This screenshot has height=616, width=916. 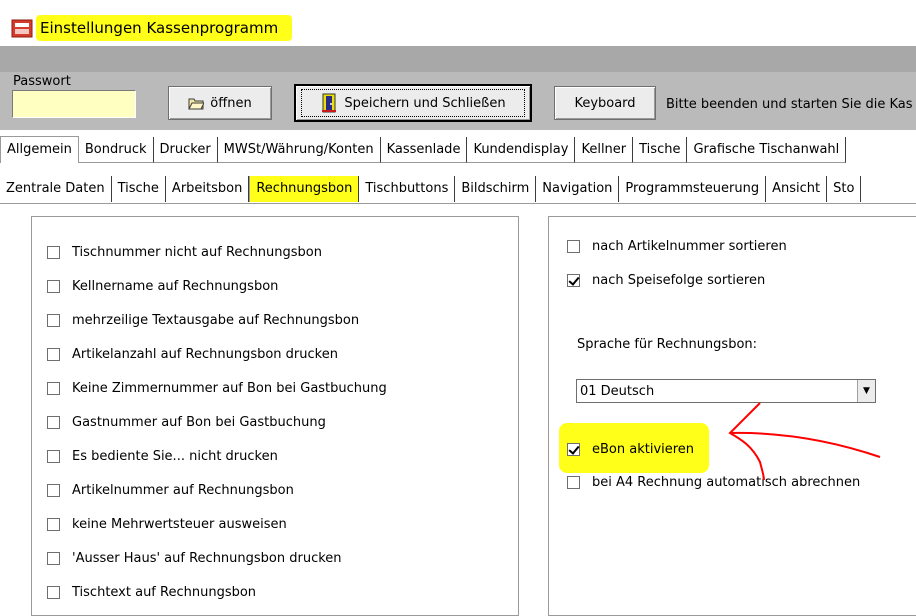 What do you see at coordinates (164, 28) in the screenshot?
I see `window-title: Einstellungen Kassenprogramm` at bounding box center [164, 28].